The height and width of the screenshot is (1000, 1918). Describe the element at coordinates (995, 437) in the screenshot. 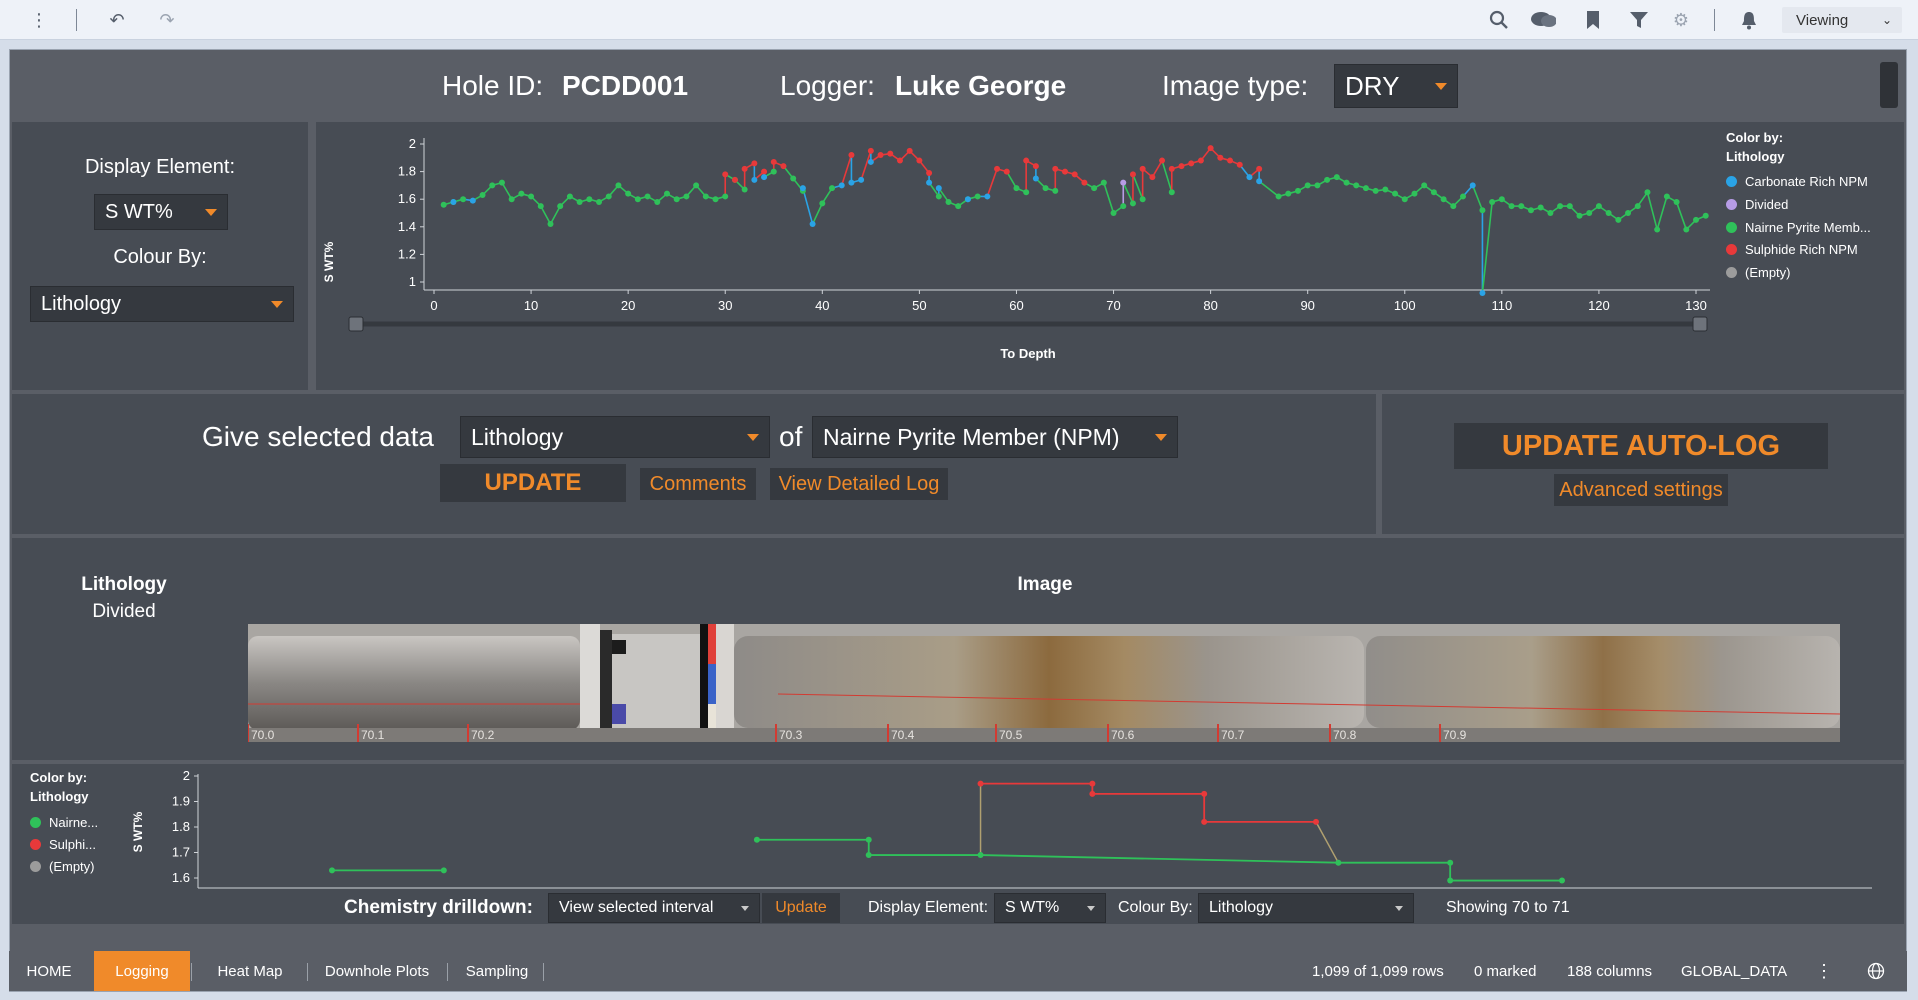

I see `give-data-value-select: Nairne Pyrite Member (NPM)` at that location.